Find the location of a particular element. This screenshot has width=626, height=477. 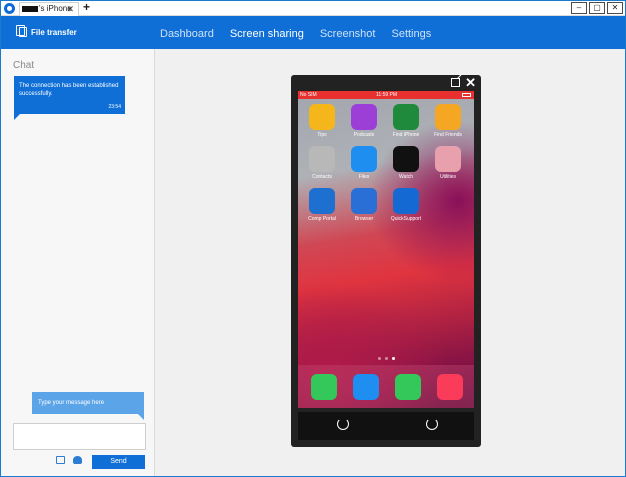

app-contacts: Contacts is located at coordinates (322, 163).